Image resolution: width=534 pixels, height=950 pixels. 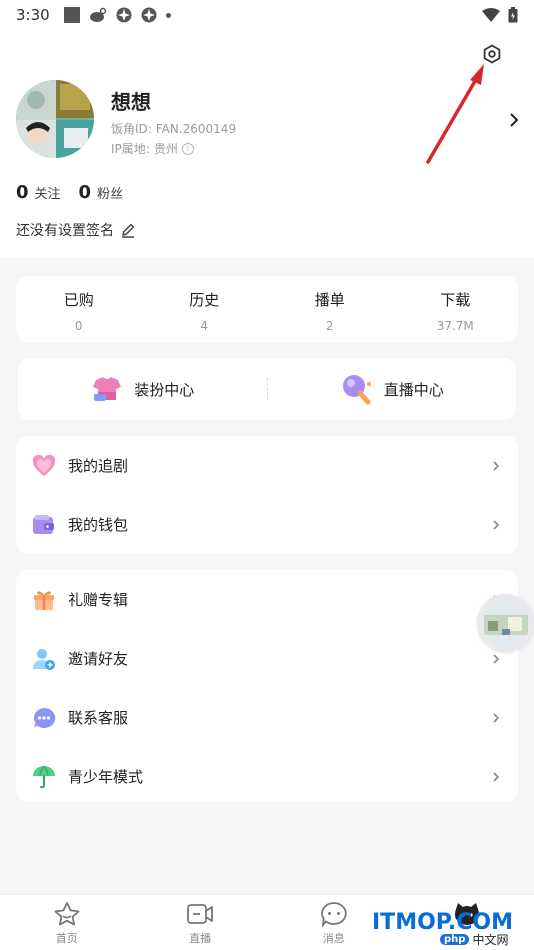 What do you see at coordinates (267, 717) in the screenshot?
I see `menu-item-contact-service: 联系客服` at bounding box center [267, 717].